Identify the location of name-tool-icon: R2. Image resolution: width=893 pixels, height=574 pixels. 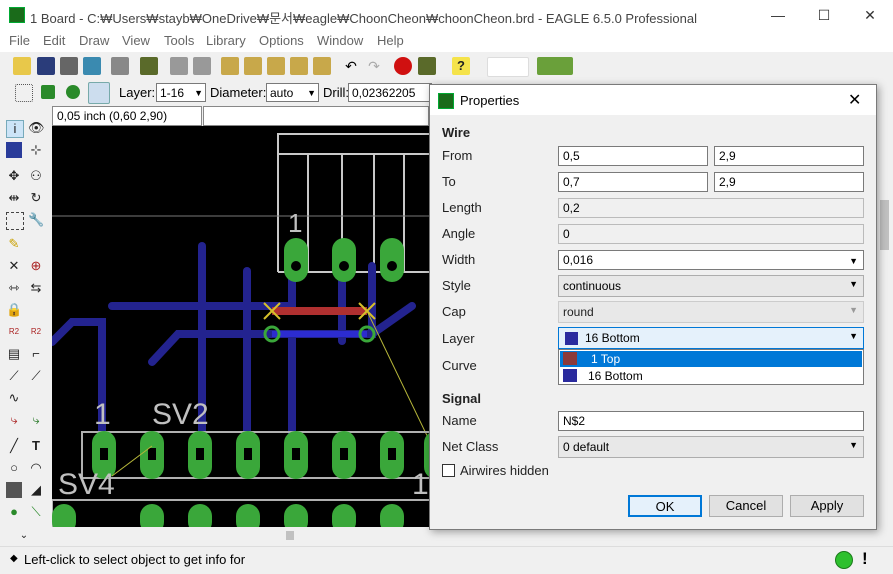
(14, 332).